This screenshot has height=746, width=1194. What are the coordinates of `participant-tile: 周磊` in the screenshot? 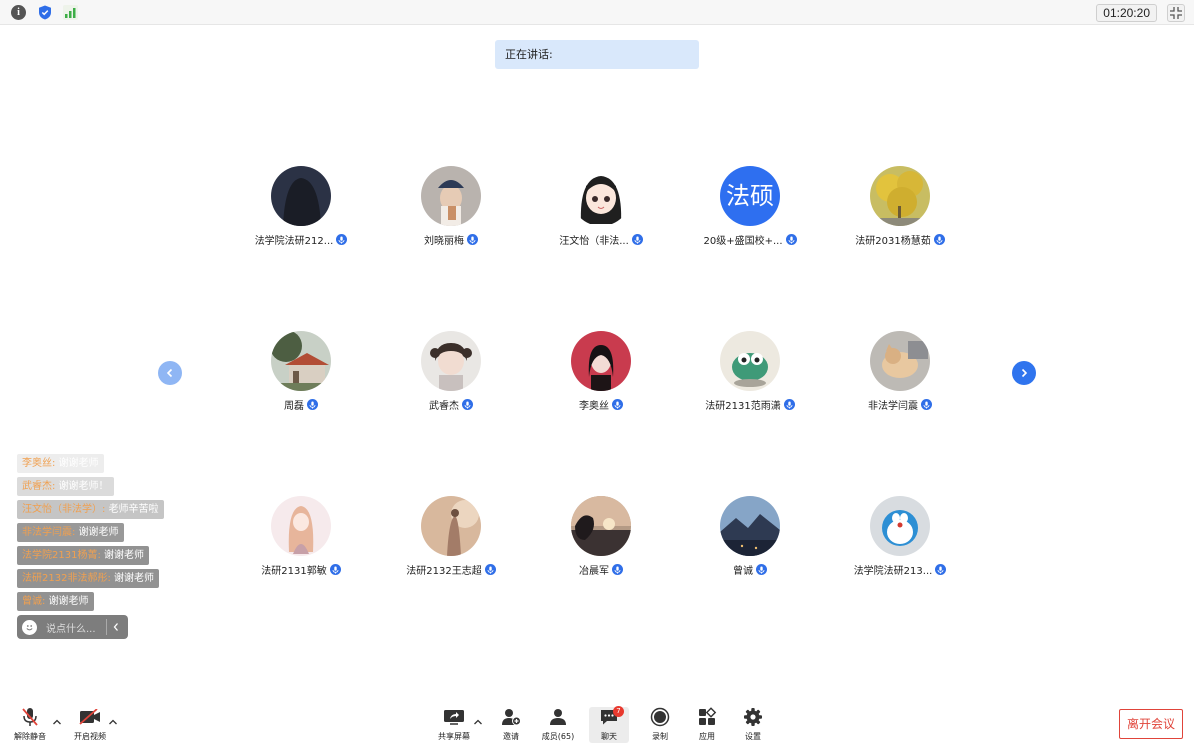 It's located at (301, 371).